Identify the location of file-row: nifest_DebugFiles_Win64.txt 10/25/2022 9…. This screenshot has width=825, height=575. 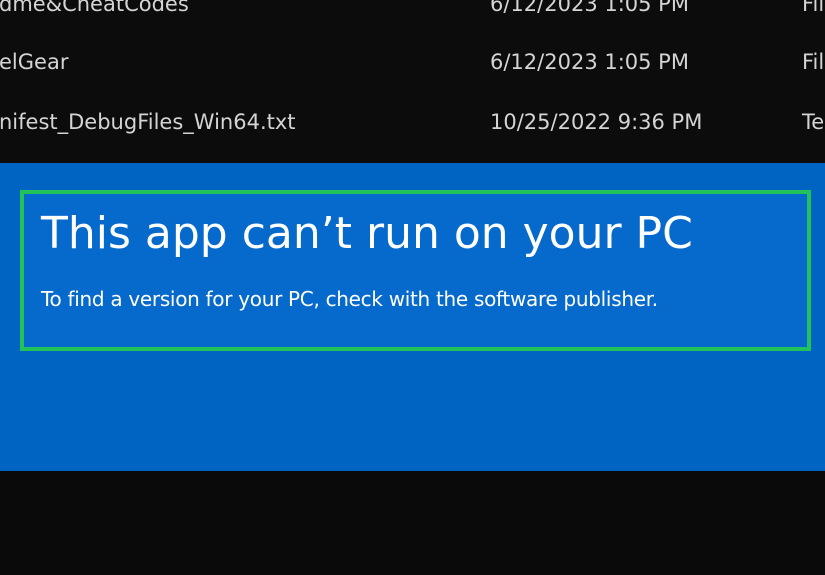
(412, 122).